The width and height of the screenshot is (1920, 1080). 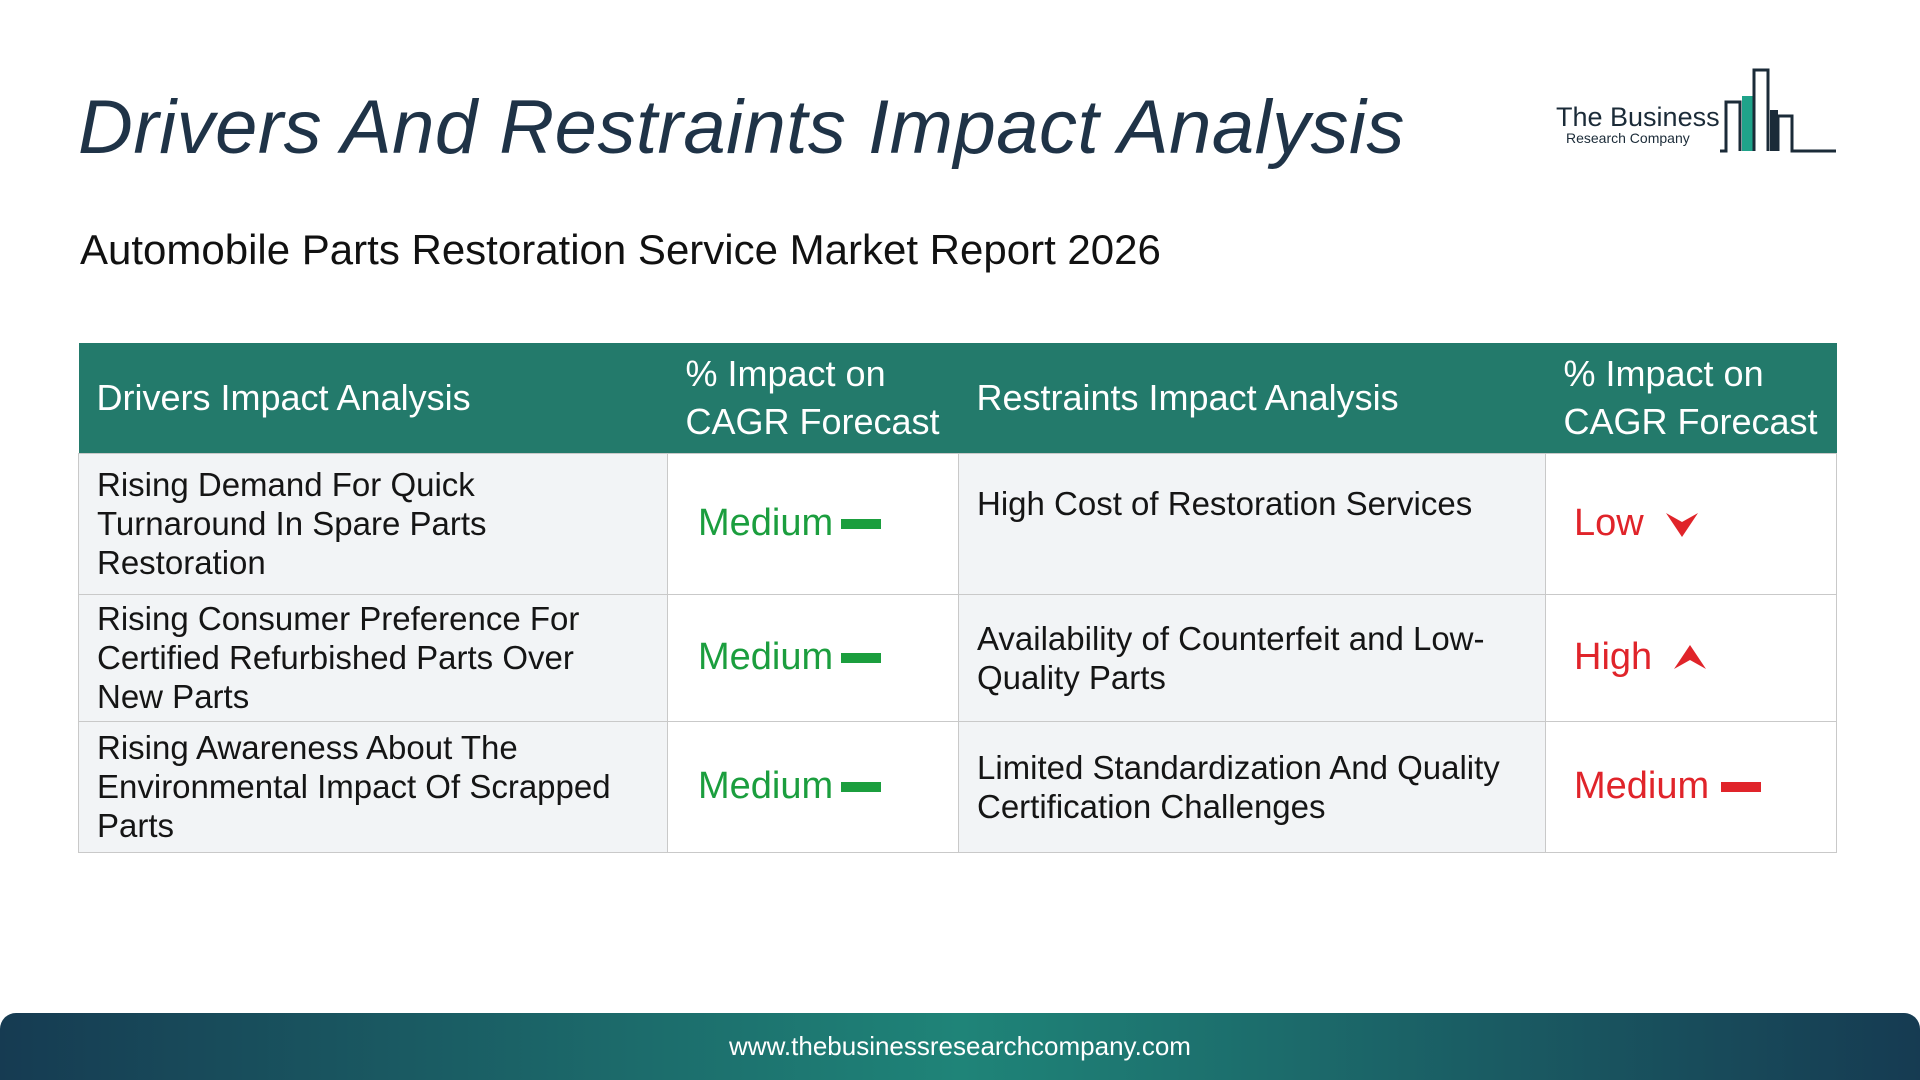 What do you see at coordinates (813, 398) in the screenshot?
I see `header-drivers-impact: % Impact on CAGR Forecast` at bounding box center [813, 398].